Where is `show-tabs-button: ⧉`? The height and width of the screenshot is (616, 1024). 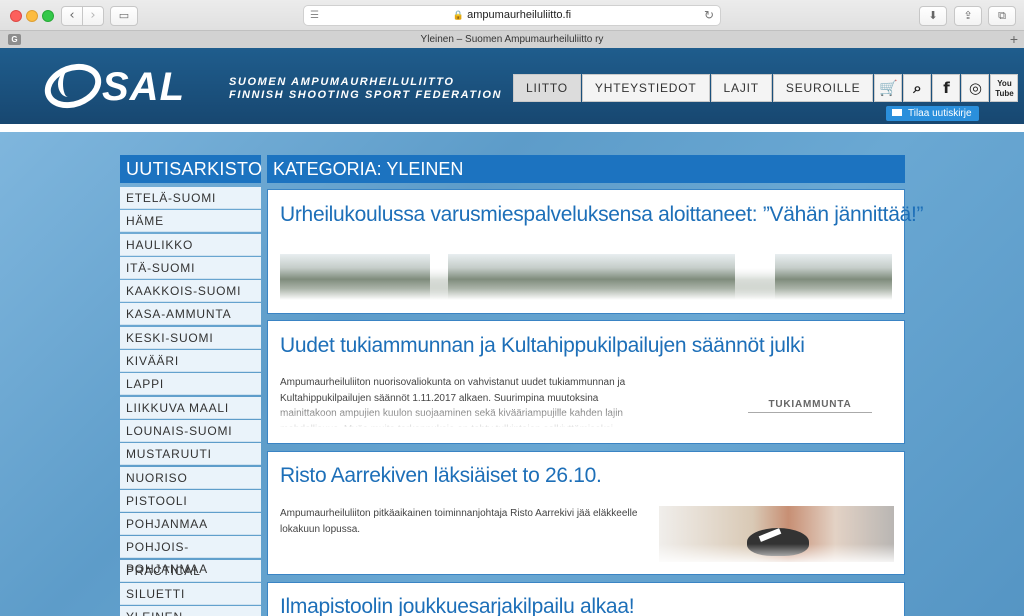
show-tabs-button: ⧉ is located at coordinates (1002, 16).